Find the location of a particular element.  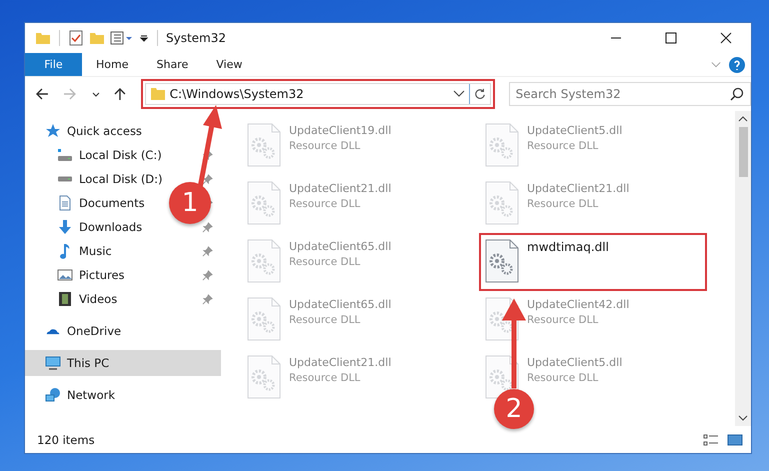

ribbon-tab: Share is located at coordinates (172, 64).